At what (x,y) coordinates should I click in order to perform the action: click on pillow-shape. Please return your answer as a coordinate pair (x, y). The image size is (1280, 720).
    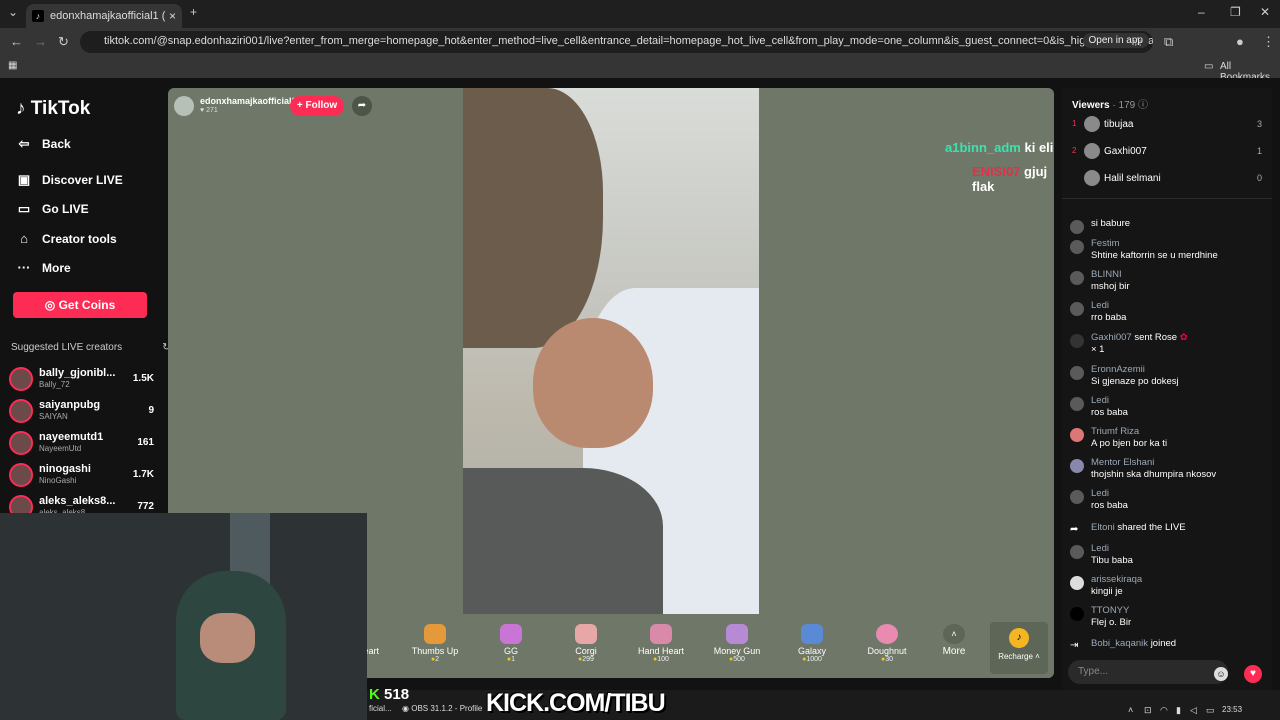
    Looking at the image, I should click on (533, 218).